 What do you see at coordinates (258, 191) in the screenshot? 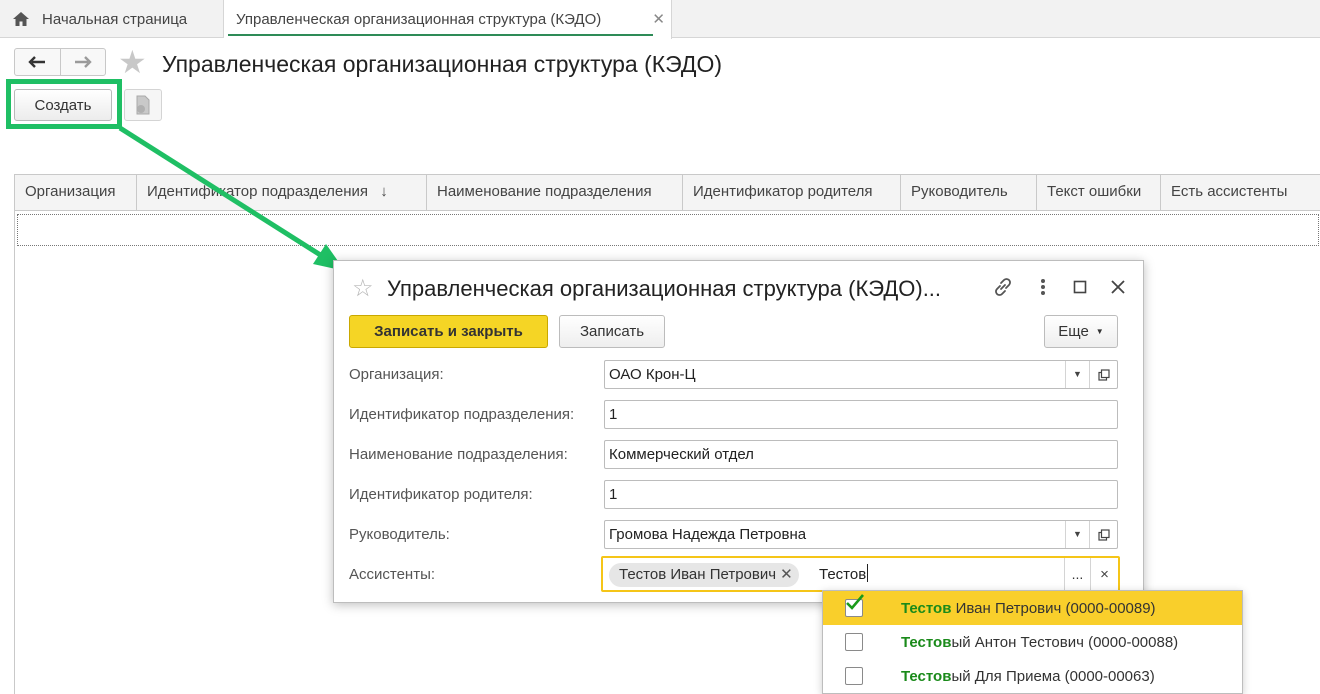
I see `column-dept-id-label: Идентификатор подразделения` at bounding box center [258, 191].